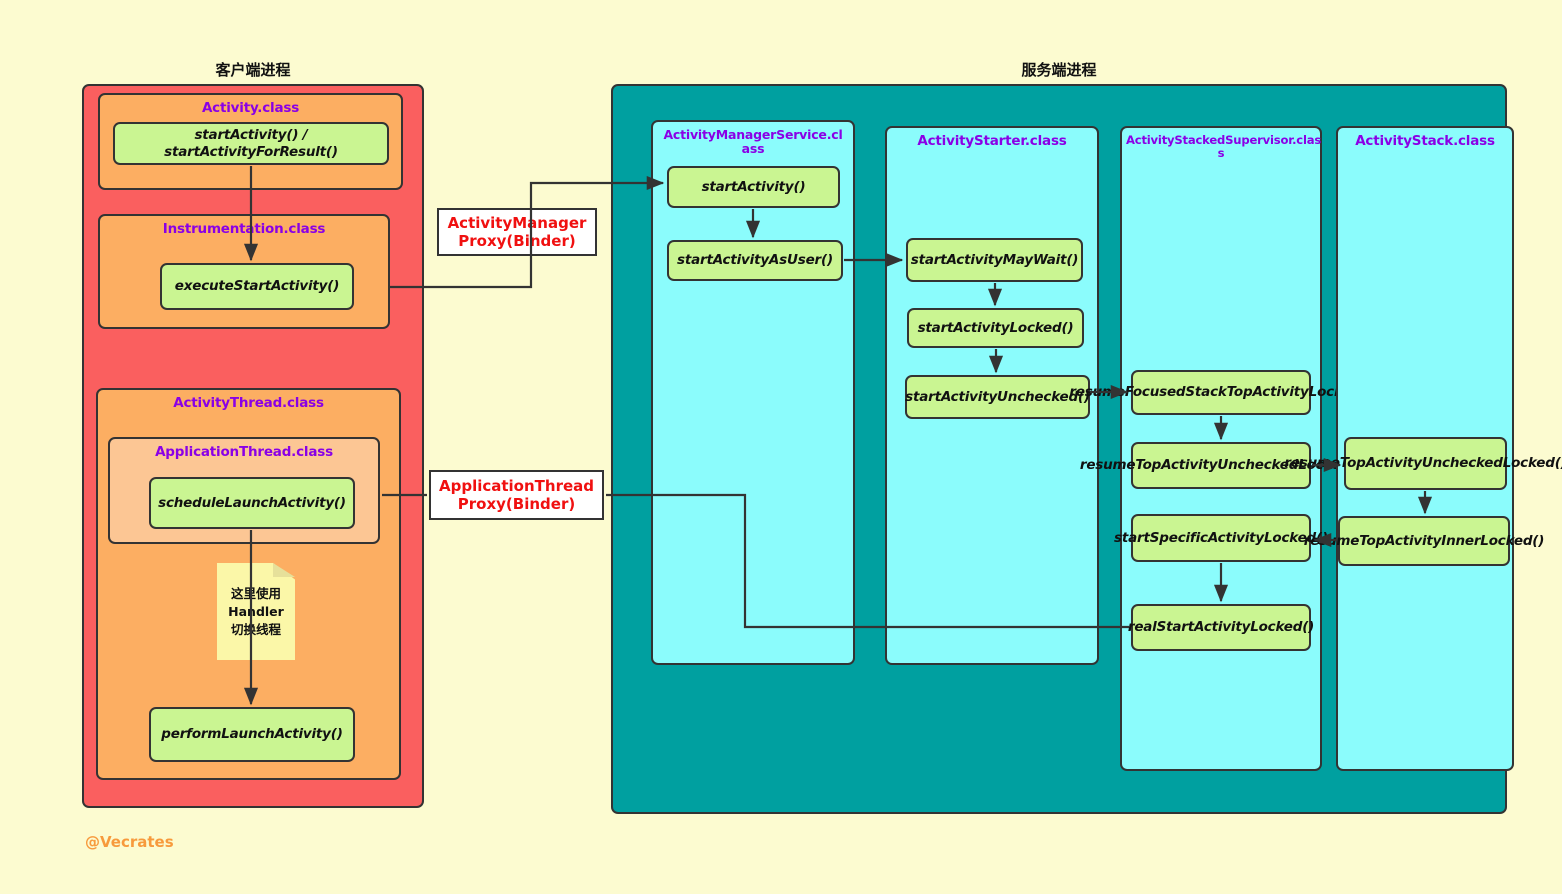 This screenshot has width=1562, height=894. What do you see at coordinates (244, 229) in the screenshot?
I see `group-instrumentation-class-title: Instrumentation.class` at bounding box center [244, 229].